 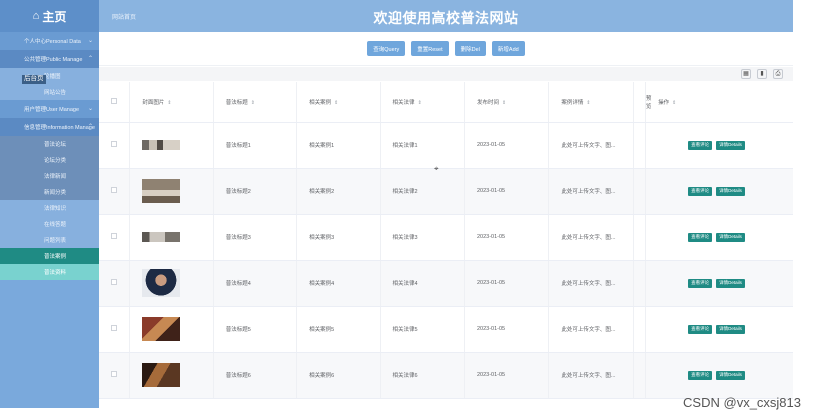 What do you see at coordinates (55, 193) in the screenshot?
I see `sidebar-item-label: 新闻分类` at bounding box center [55, 193].